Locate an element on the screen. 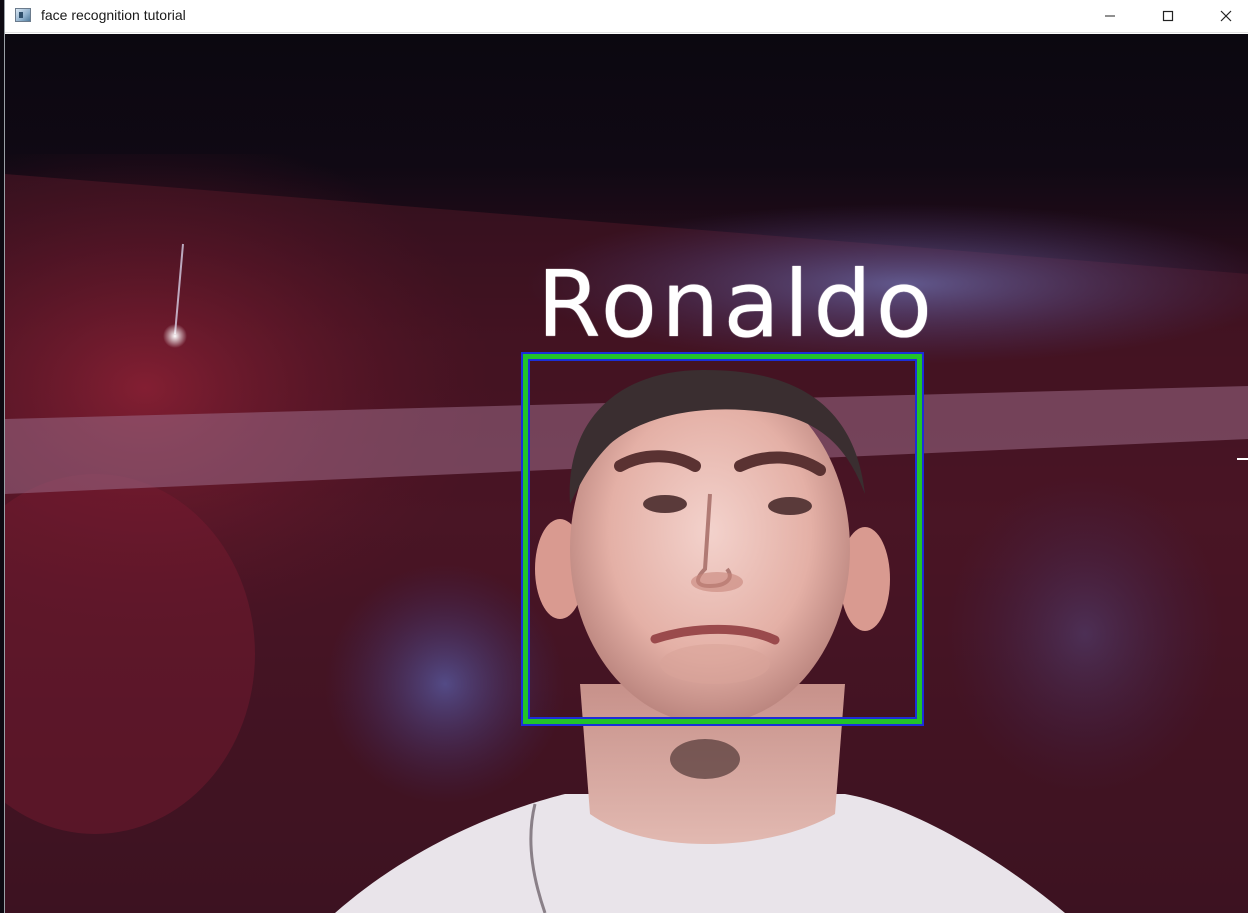 The image size is (1248, 913). face-bounding-box is located at coordinates (722, 539).